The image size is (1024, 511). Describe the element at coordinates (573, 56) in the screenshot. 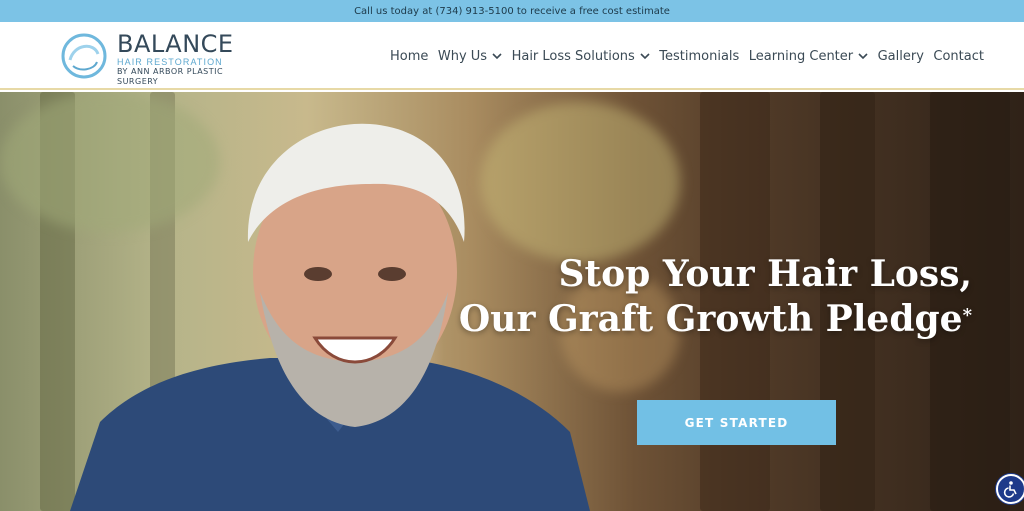

I see `nav-item-label: Hair Loss Solutions` at that location.